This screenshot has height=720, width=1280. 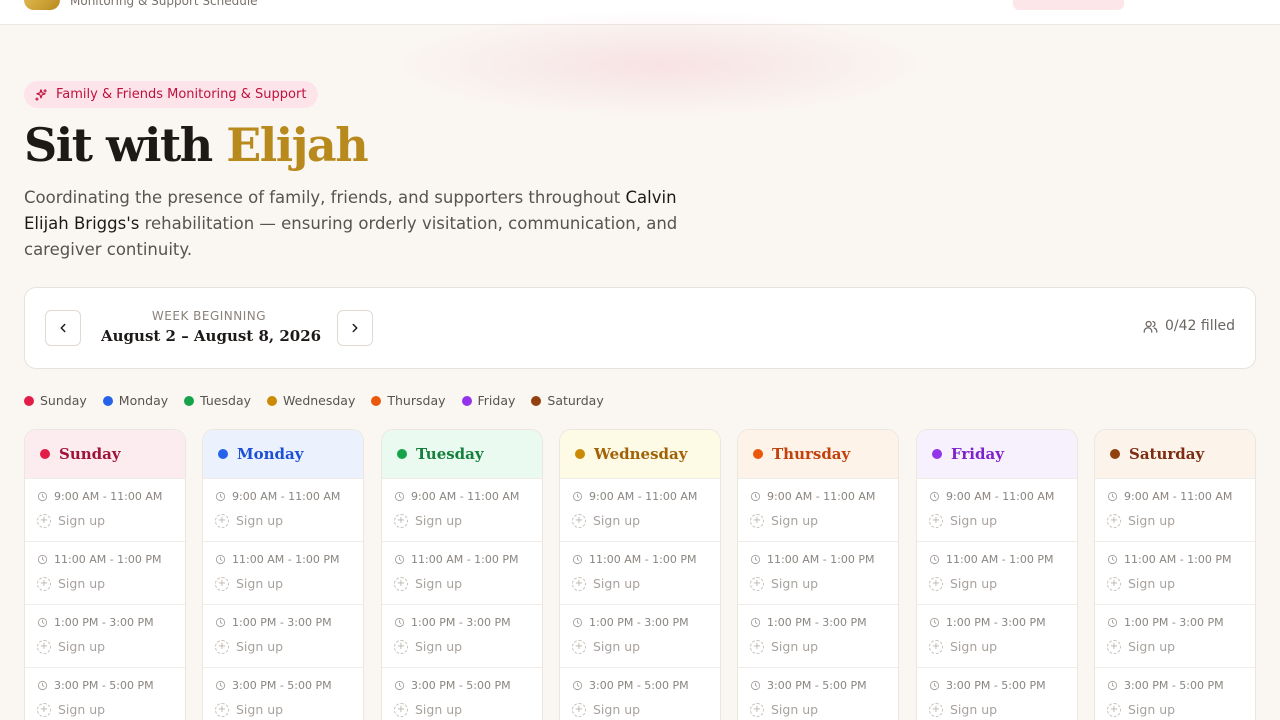 What do you see at coordinates (462, 636) in the screenshot?
I see `time-slot: 1:00 PM - 3:00 PM + Sign up` at bounding box center [462, 636].